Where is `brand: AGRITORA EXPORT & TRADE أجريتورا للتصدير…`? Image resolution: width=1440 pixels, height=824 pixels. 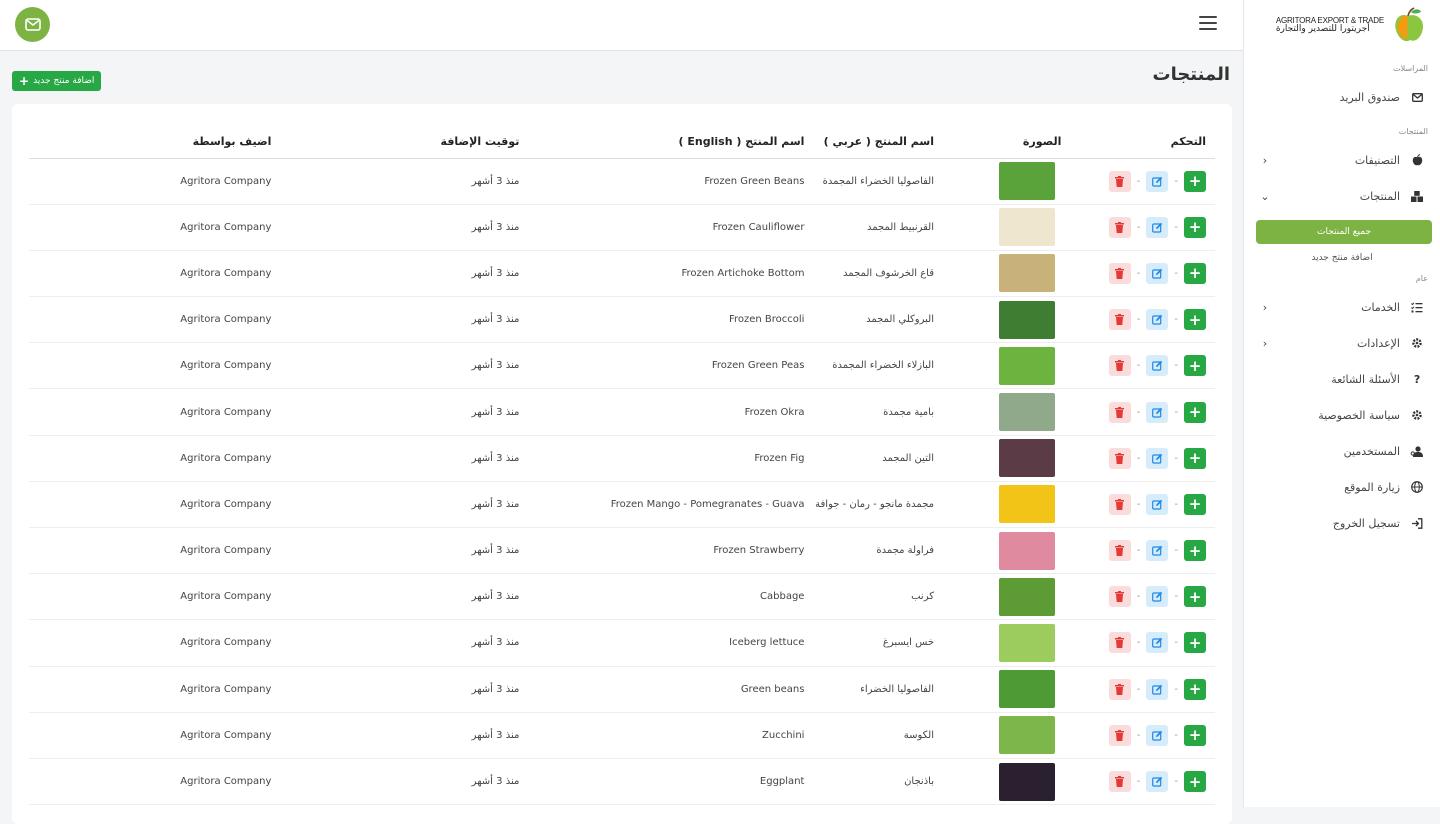
brand: AGRITORA EXPORT & TRADE أجريتورا للتصدير… is located at coordinates (1342, 26).